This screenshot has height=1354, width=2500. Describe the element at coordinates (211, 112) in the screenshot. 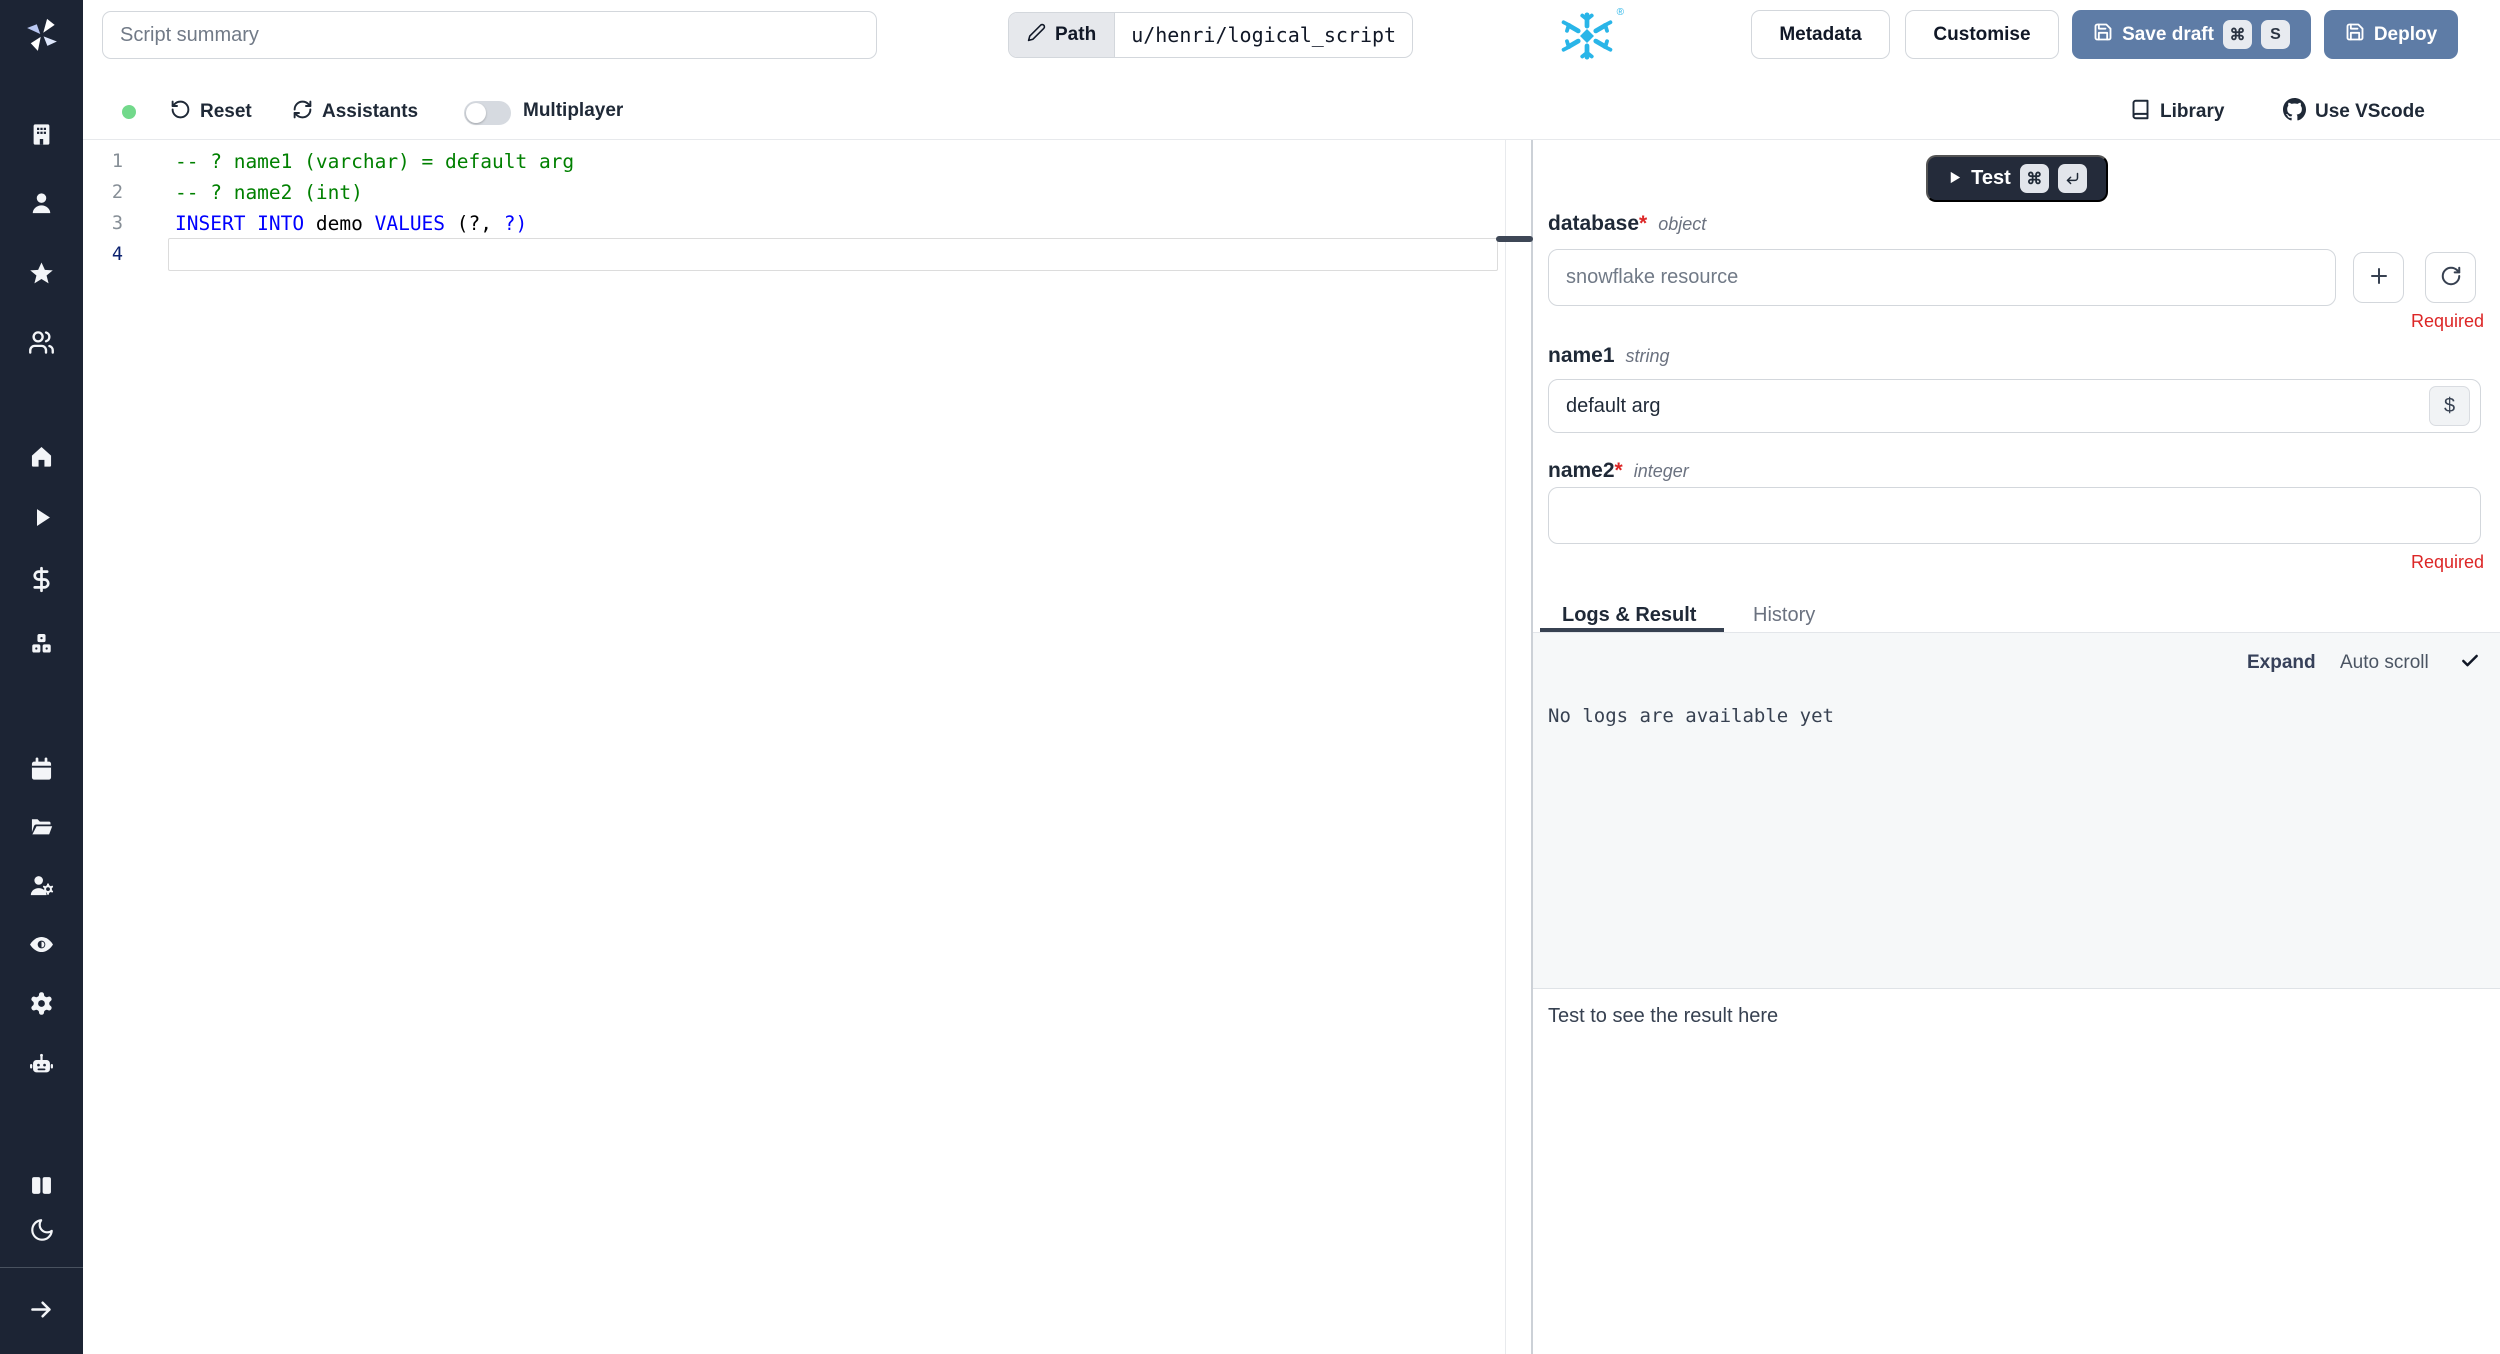

I see `reset-button: Reset` at that location.